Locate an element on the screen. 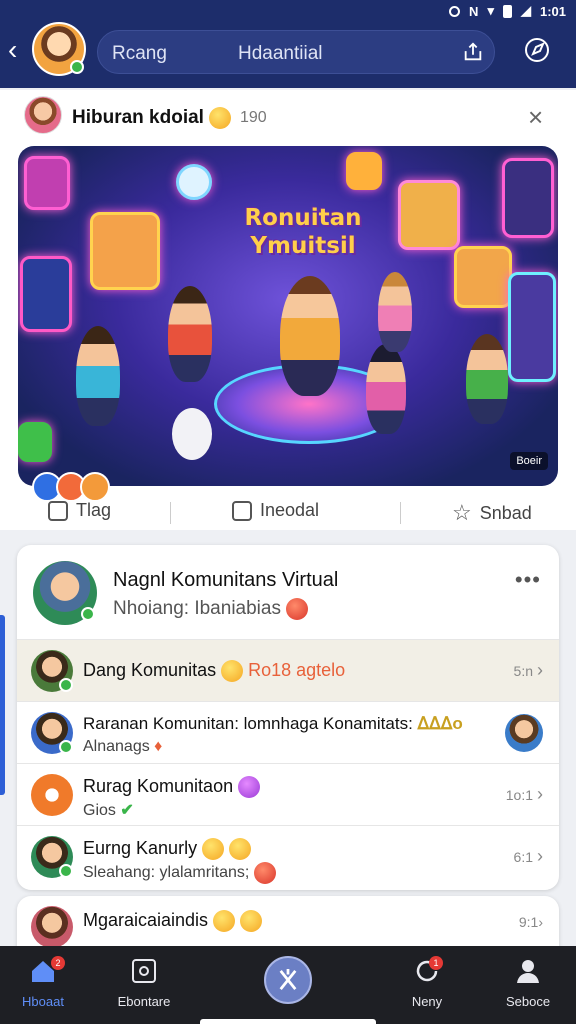 Image resolution: width=576 pixels, height=1024 pixels. like-label: Tlag is located at coordinates (94, 510).